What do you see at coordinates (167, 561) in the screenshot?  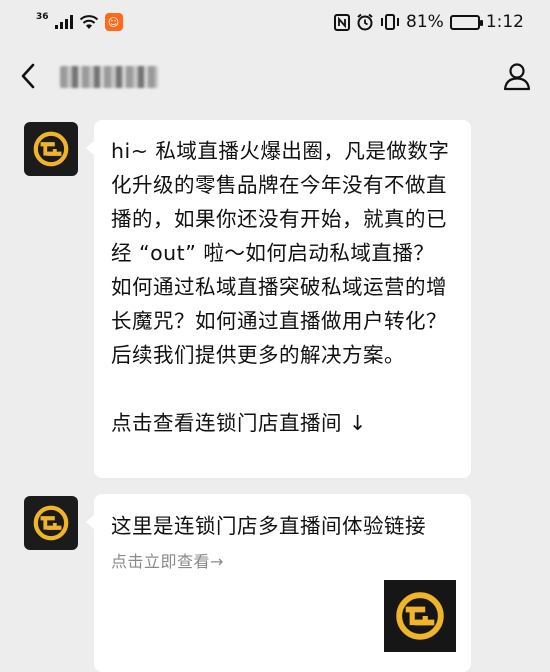 I see `link-card-description: 点击立即查看→` at bounding box center [167, 561].